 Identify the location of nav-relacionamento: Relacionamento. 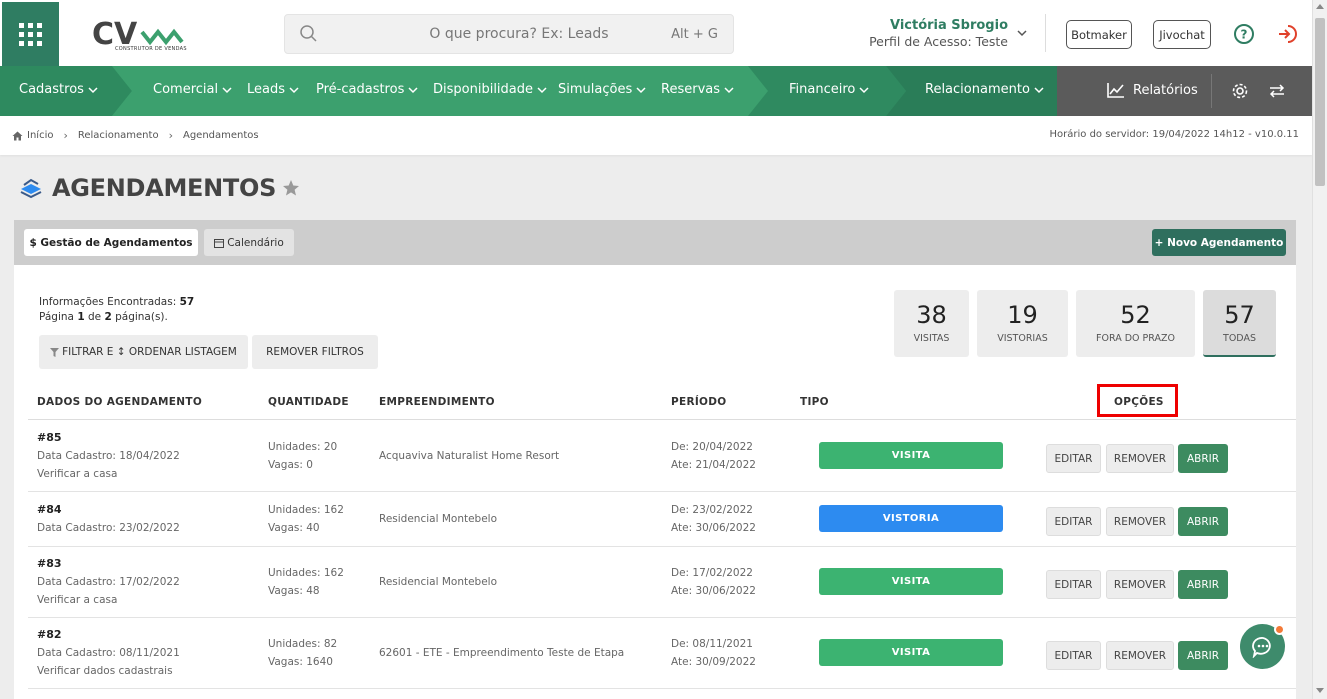
(984, 89).